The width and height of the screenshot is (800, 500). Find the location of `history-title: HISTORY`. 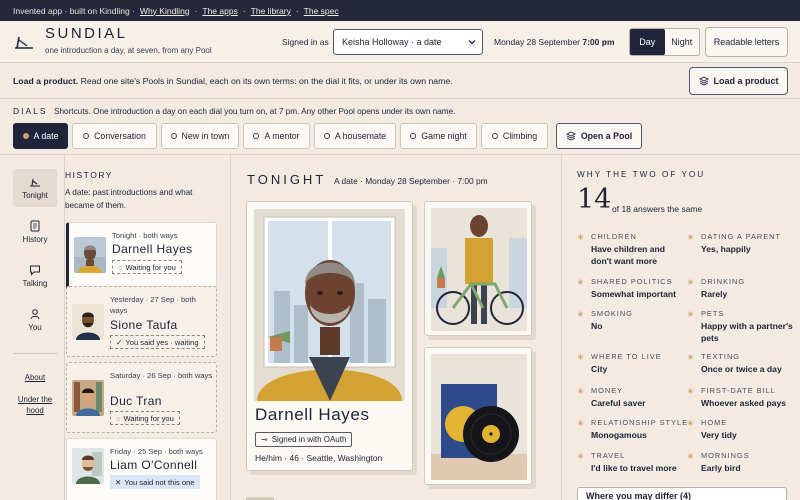

history-title: HISTORY is located at coordinates (89, 175).